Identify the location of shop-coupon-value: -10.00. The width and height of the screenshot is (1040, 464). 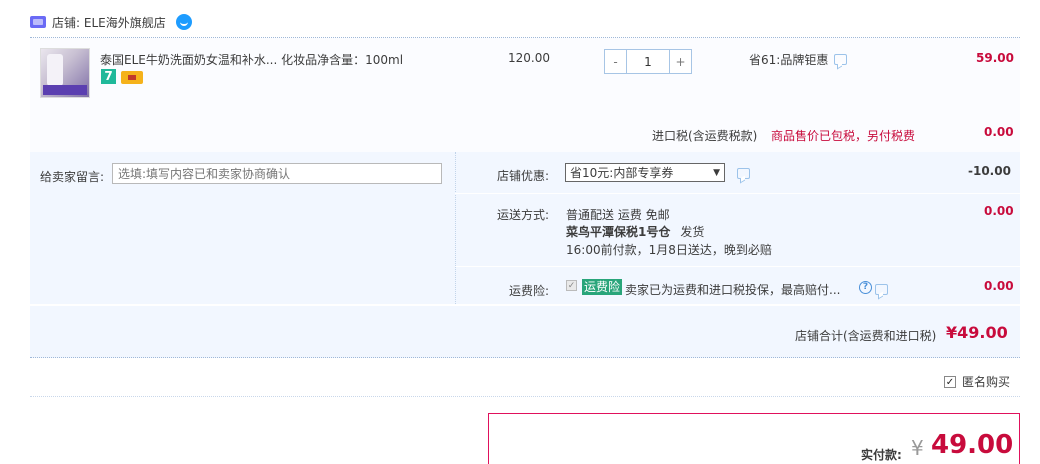
(989, 171).